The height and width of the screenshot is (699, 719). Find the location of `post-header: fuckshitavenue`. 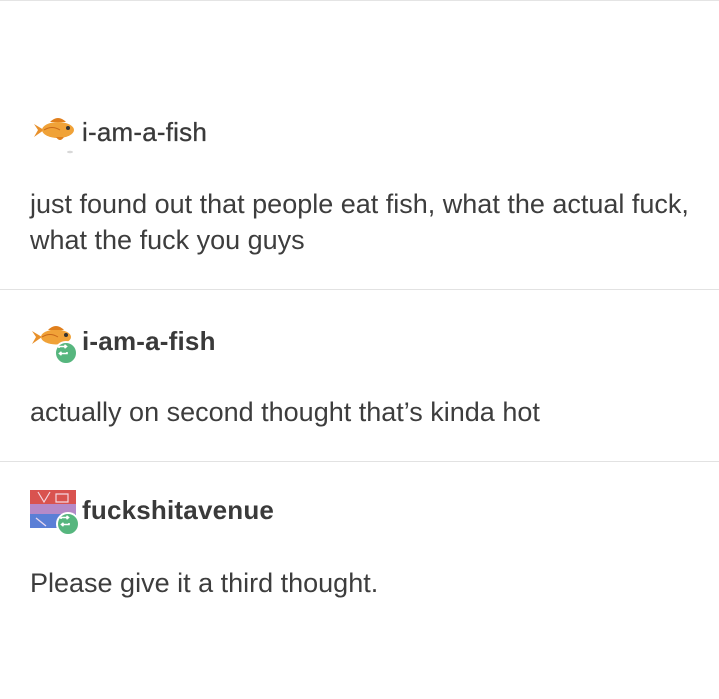

post-header: fuckshitavenue is located at coordinates (152, 512).